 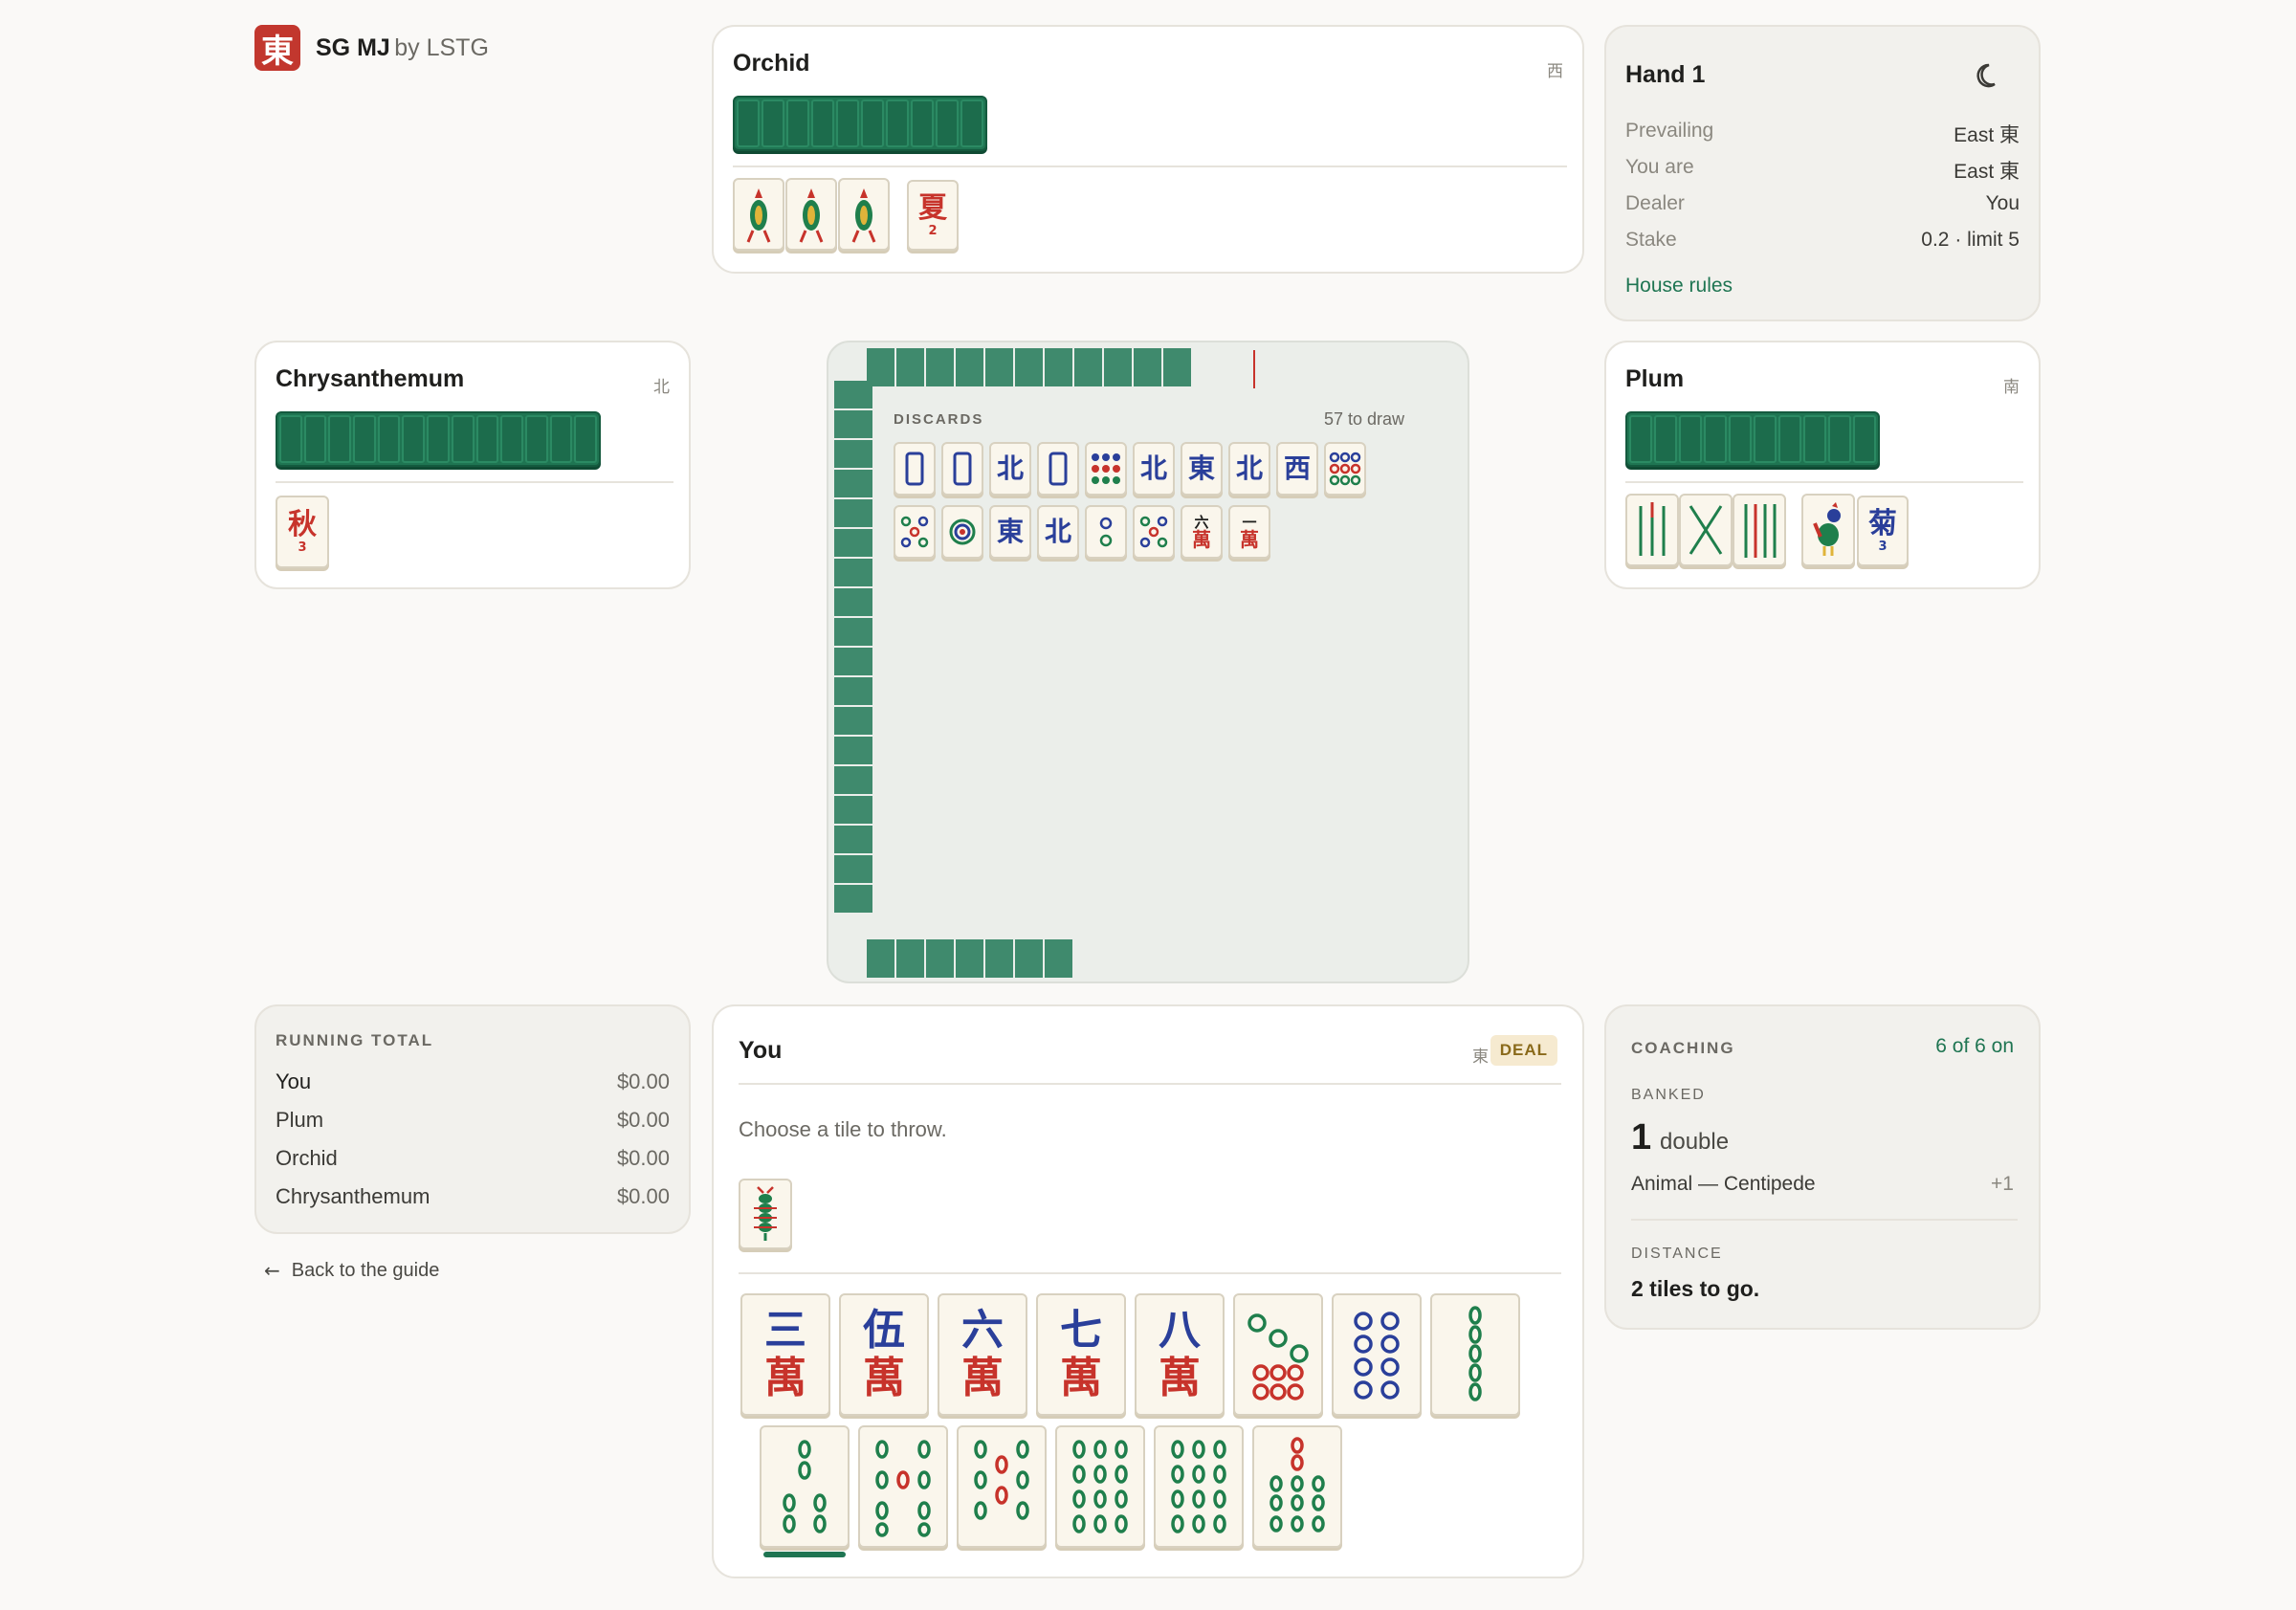 I want to click on dealer-badge: DEAL, so click(x=1523, y=1050).